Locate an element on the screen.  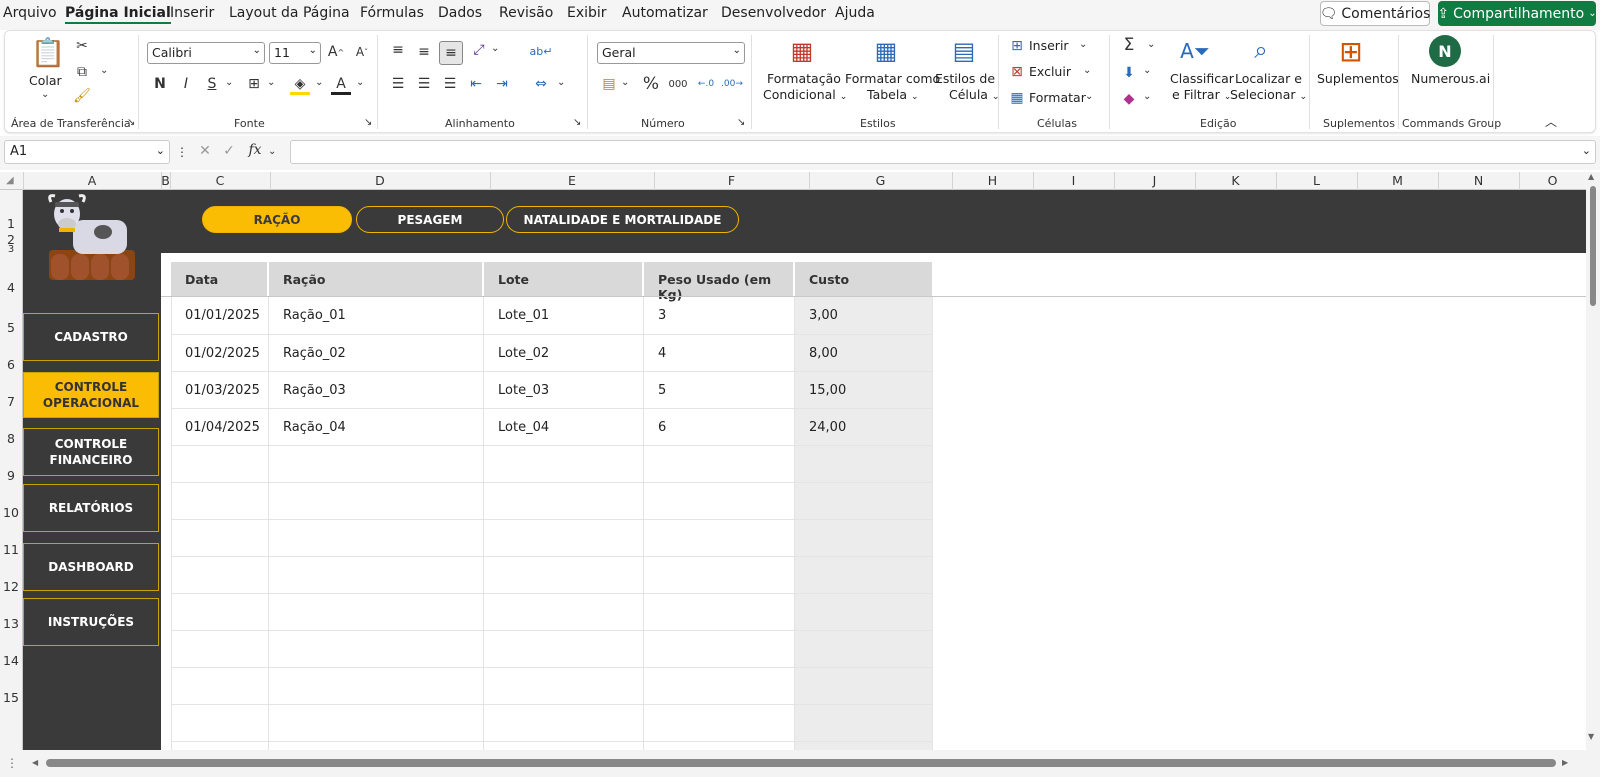
column-header-o: O is located at coordinates (1552, 180).